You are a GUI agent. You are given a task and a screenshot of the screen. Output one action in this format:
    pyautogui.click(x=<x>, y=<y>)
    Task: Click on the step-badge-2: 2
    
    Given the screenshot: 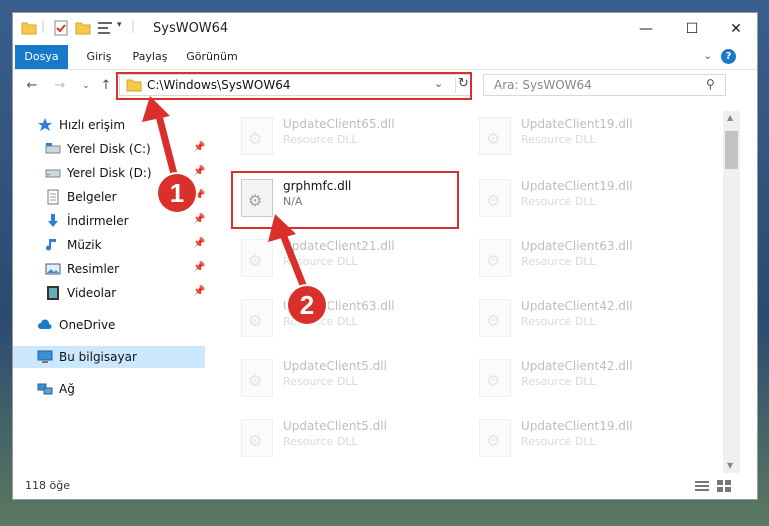 What is the action you would take?
    pyautogui.click(x=307, y=305)
    